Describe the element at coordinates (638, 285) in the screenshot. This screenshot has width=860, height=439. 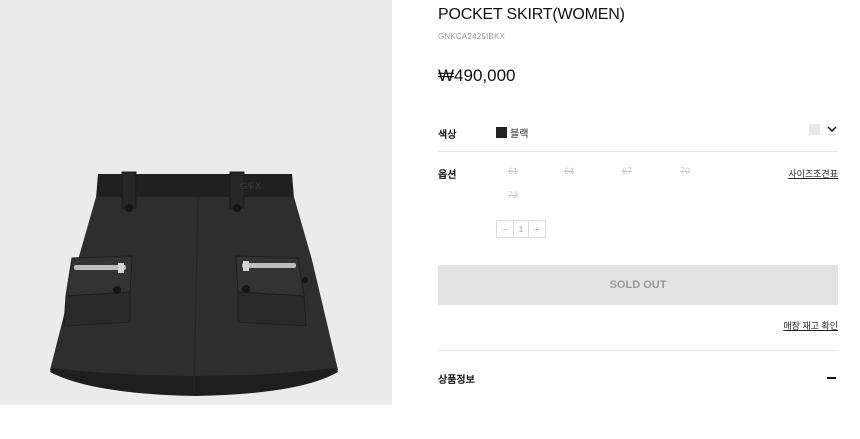
I see `sold-out-button: SOLD OUT` at that location.